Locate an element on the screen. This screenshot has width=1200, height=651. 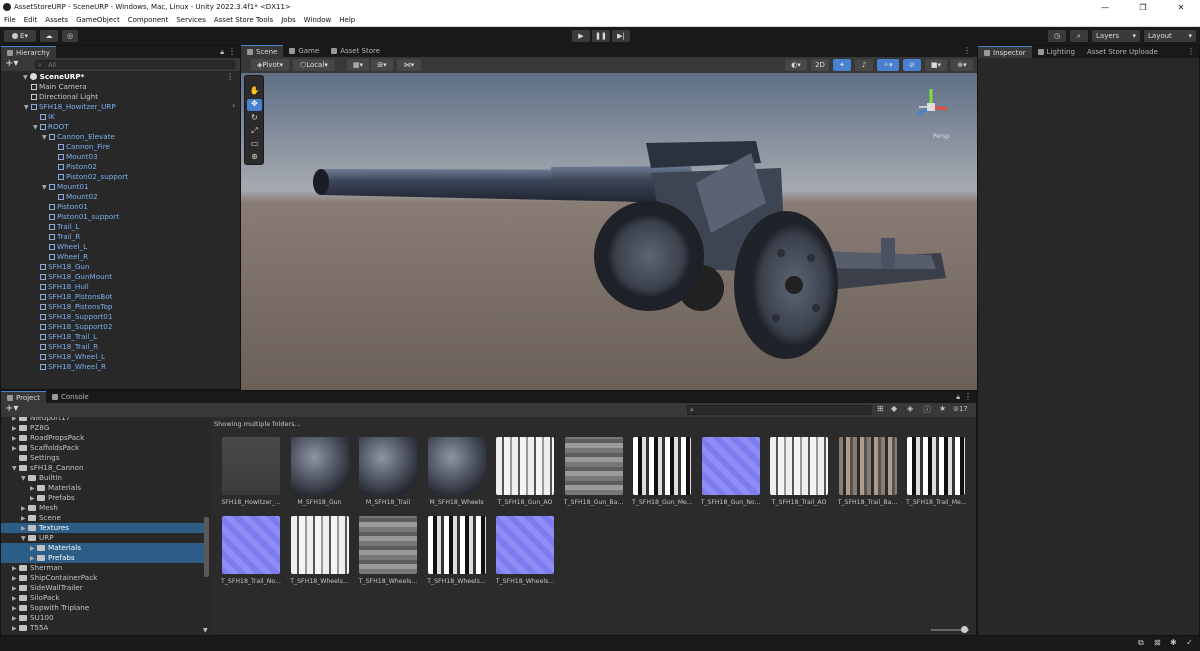
thumbnail-size-slider is located at coordinates (950, 629).